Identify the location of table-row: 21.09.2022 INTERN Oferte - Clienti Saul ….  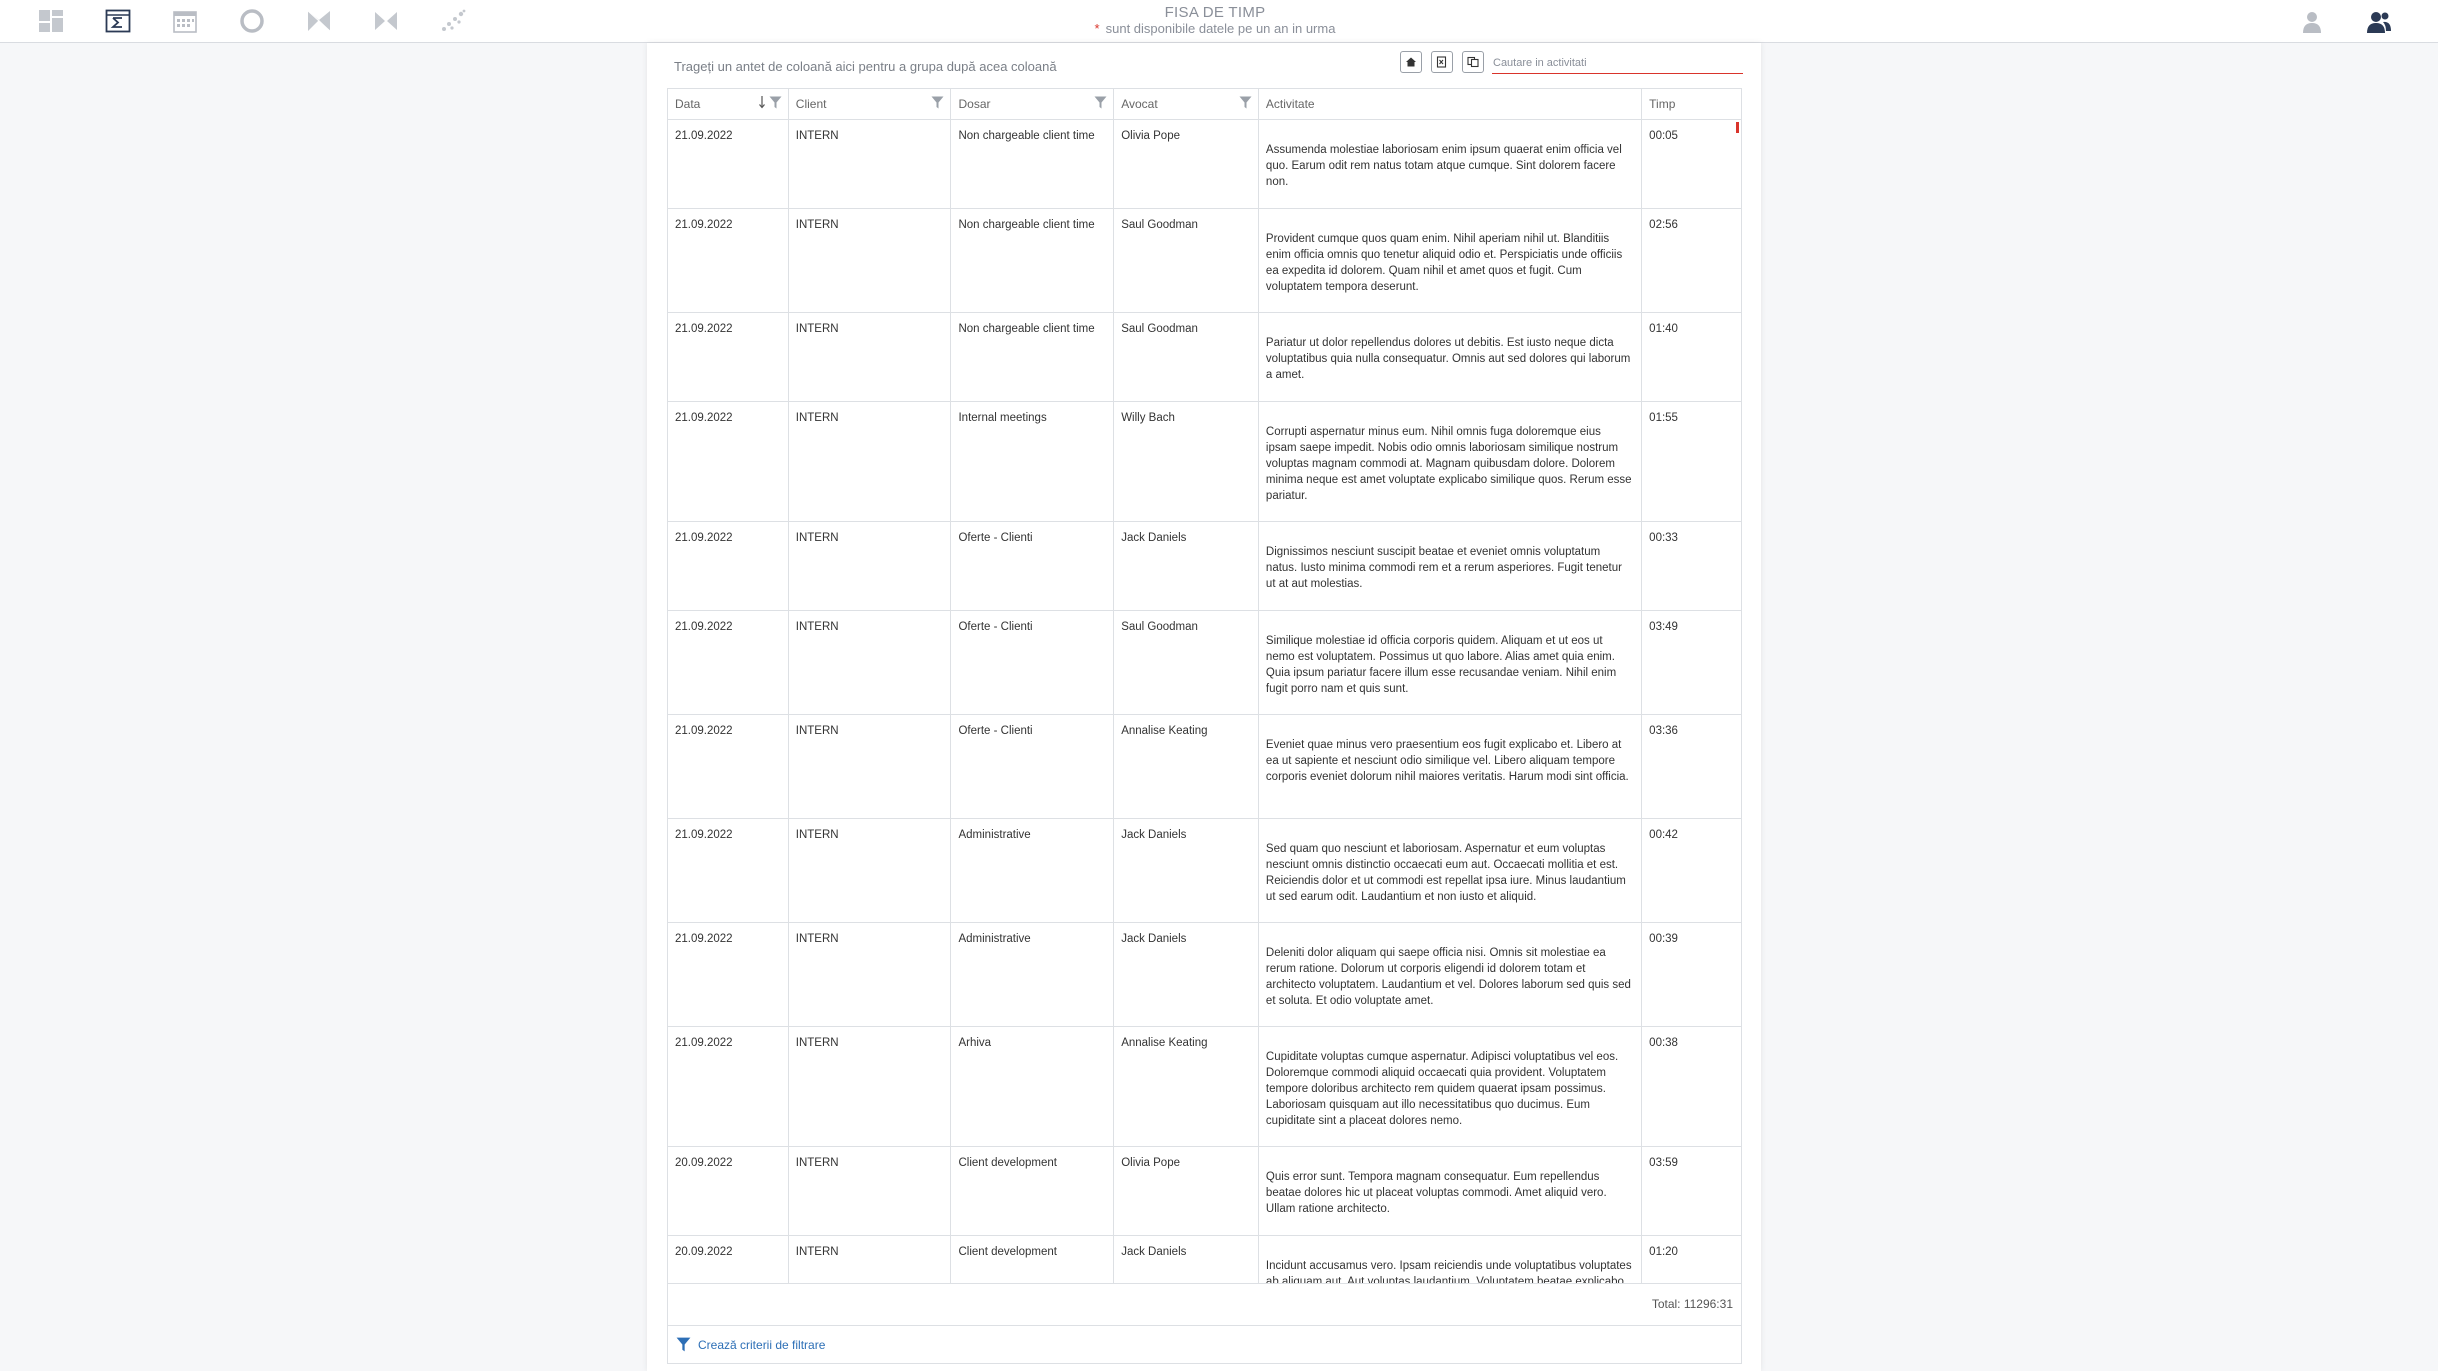
(1204, 663).